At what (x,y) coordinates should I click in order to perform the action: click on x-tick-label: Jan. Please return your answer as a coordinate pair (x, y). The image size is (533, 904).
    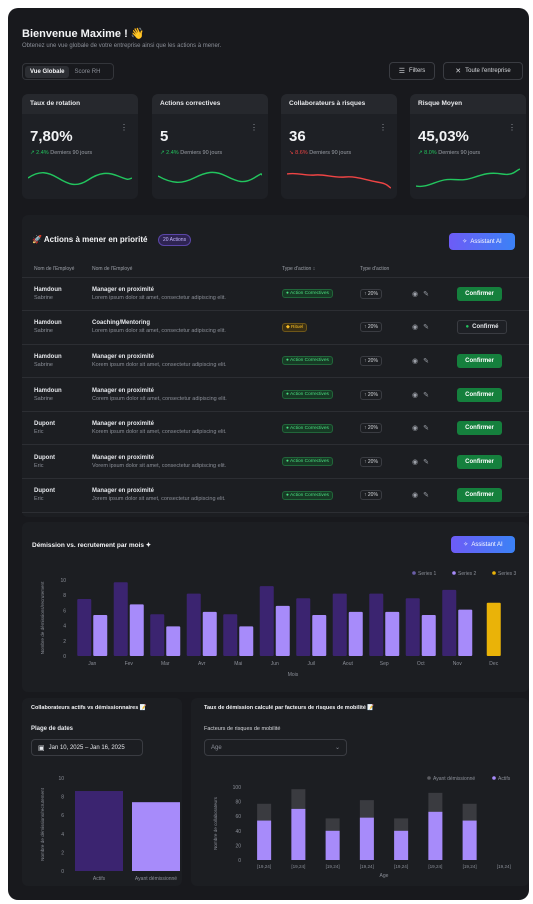
    Looking at the image, I should click on (92, 664).